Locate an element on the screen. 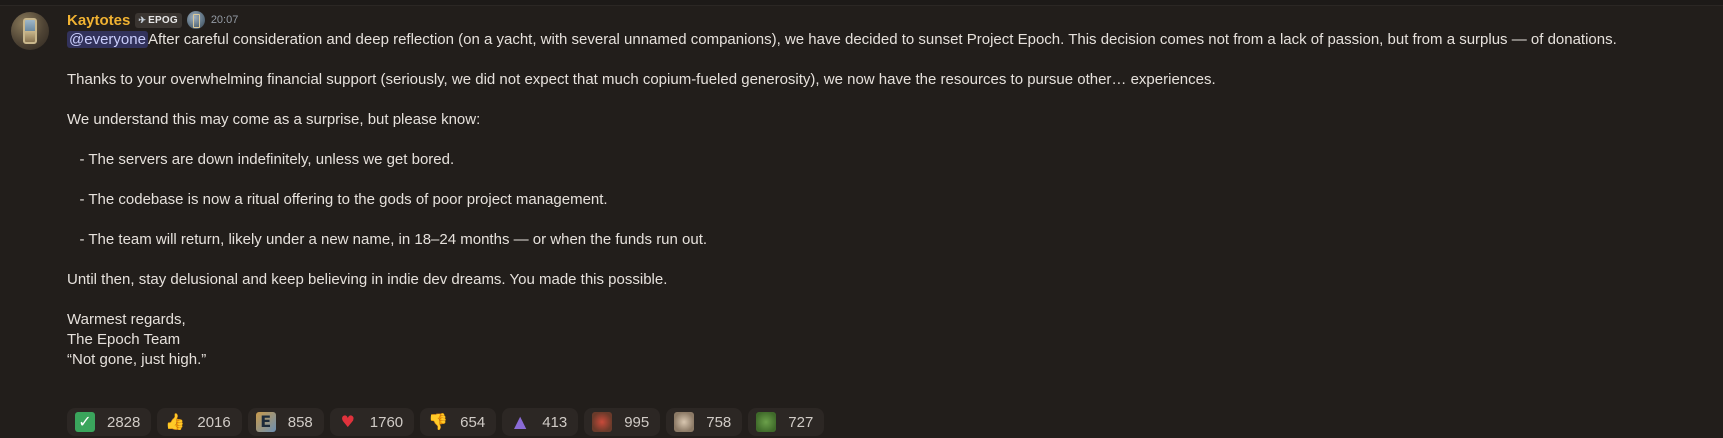 This screenshot has width=1723, height=438. message-header: Kaytotes ✈ EPOG 20:07 is located at coordinates (152, 20).